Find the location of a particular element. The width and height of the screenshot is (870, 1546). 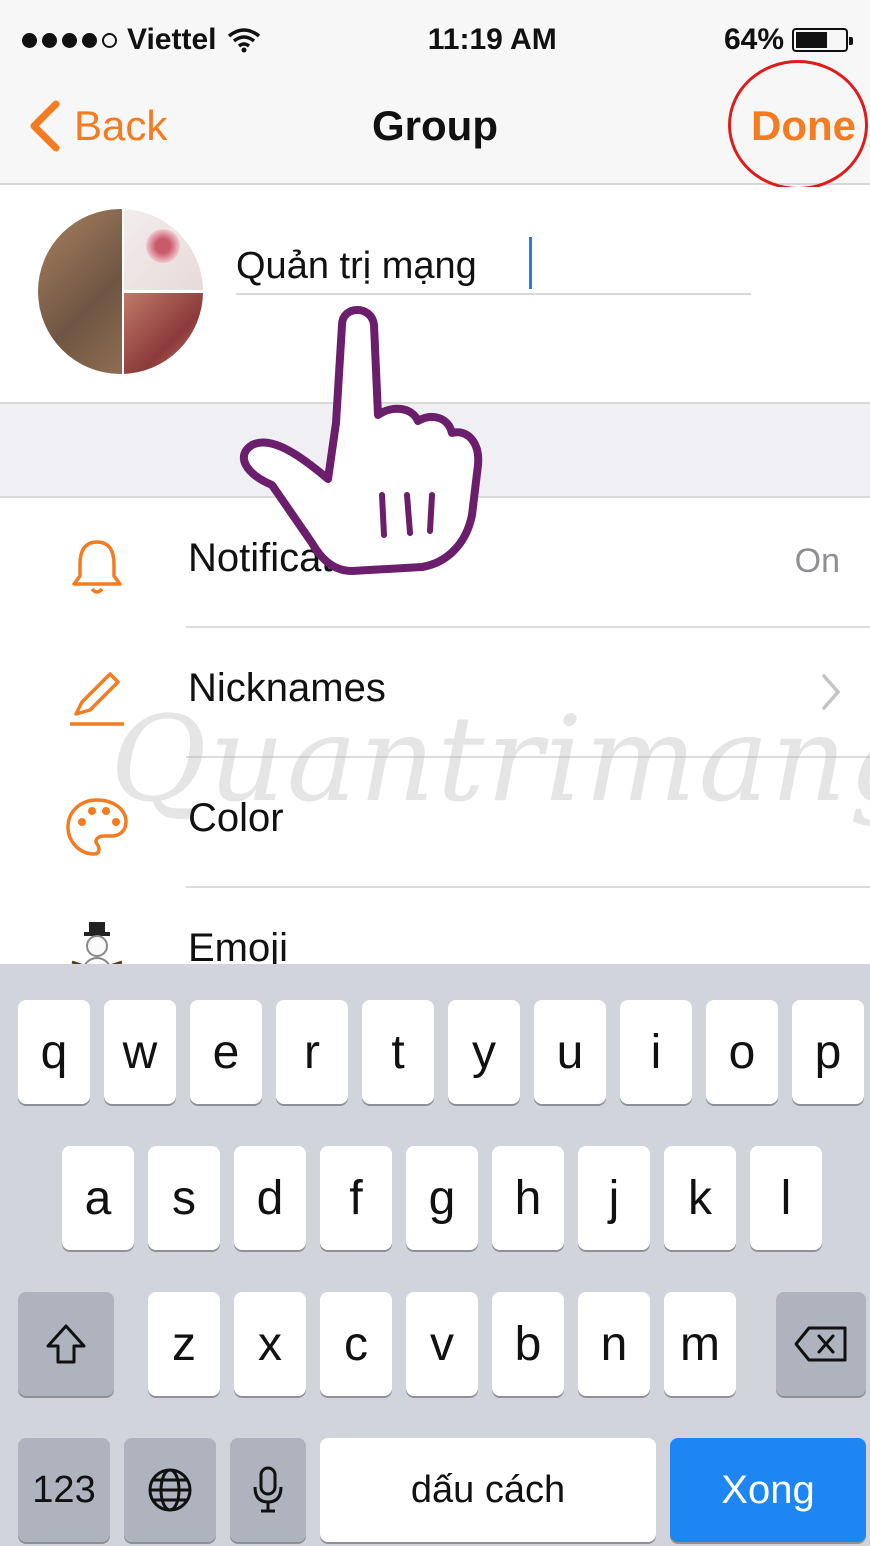

signal-strength-icon is located at coordinates (69, 40).